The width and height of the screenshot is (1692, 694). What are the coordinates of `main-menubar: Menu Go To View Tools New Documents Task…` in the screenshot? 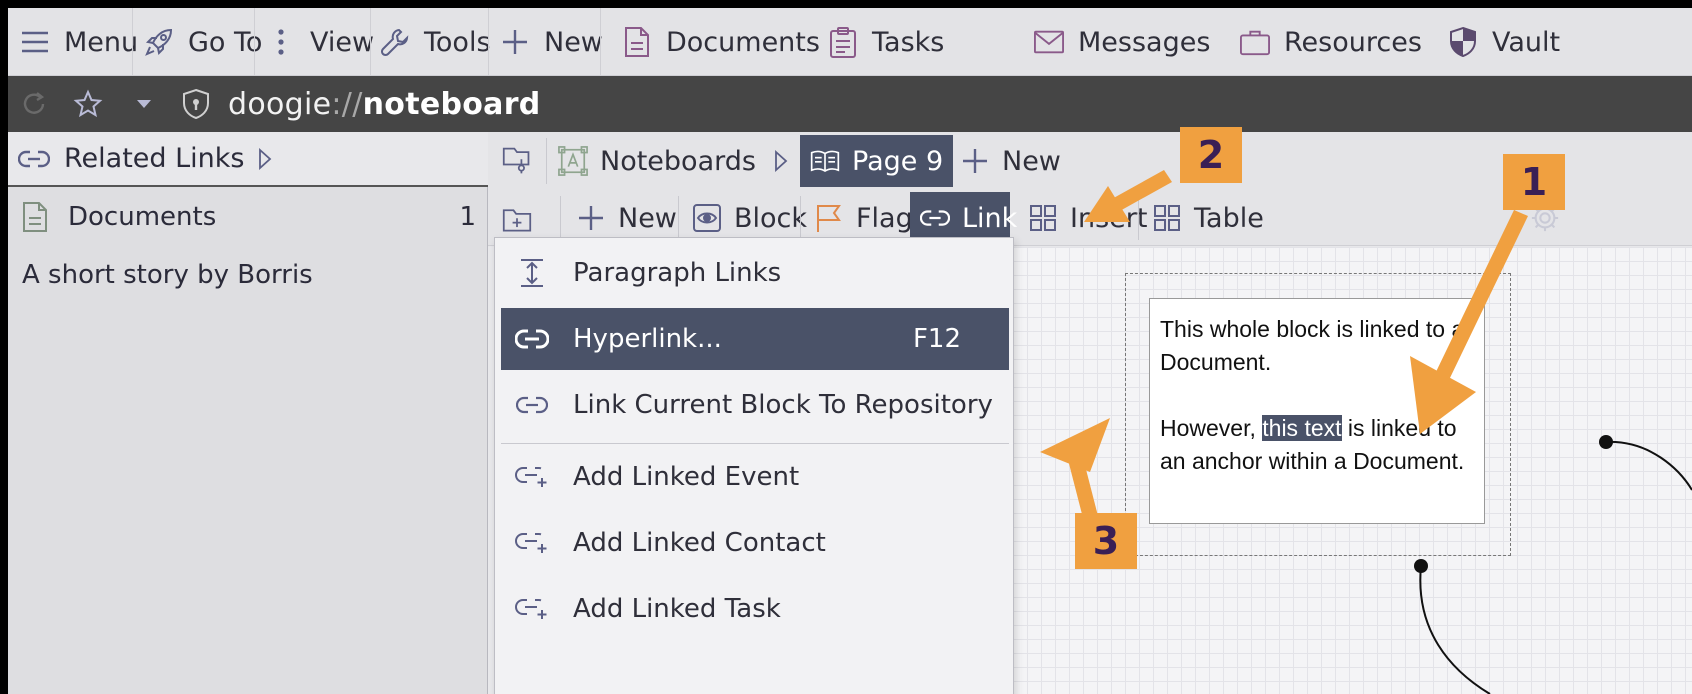 It's located at (850, 42).